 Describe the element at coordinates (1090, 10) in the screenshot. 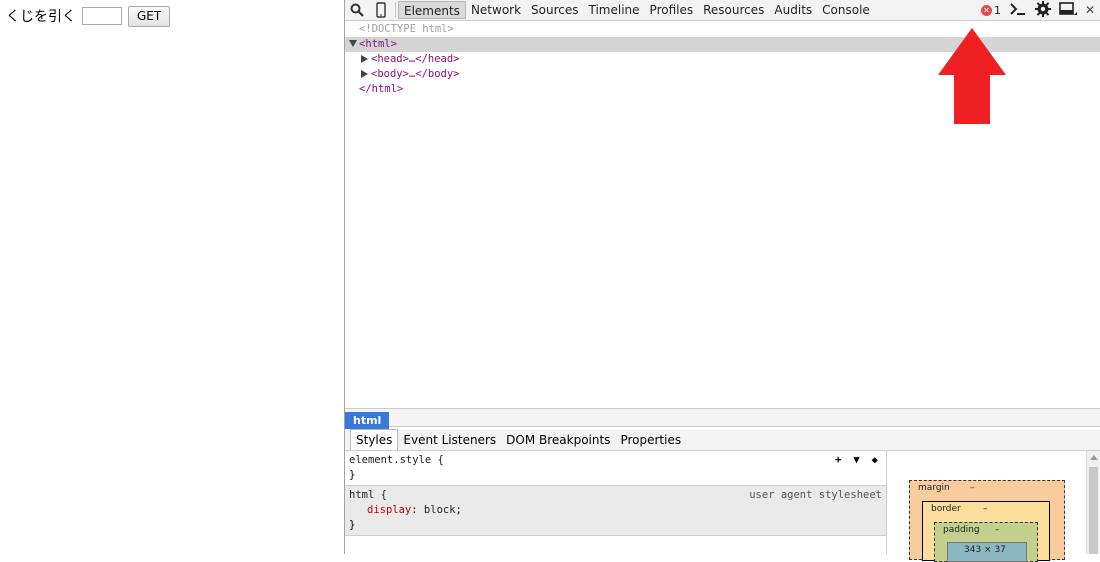

I see `close-icon: ✕` at that location.